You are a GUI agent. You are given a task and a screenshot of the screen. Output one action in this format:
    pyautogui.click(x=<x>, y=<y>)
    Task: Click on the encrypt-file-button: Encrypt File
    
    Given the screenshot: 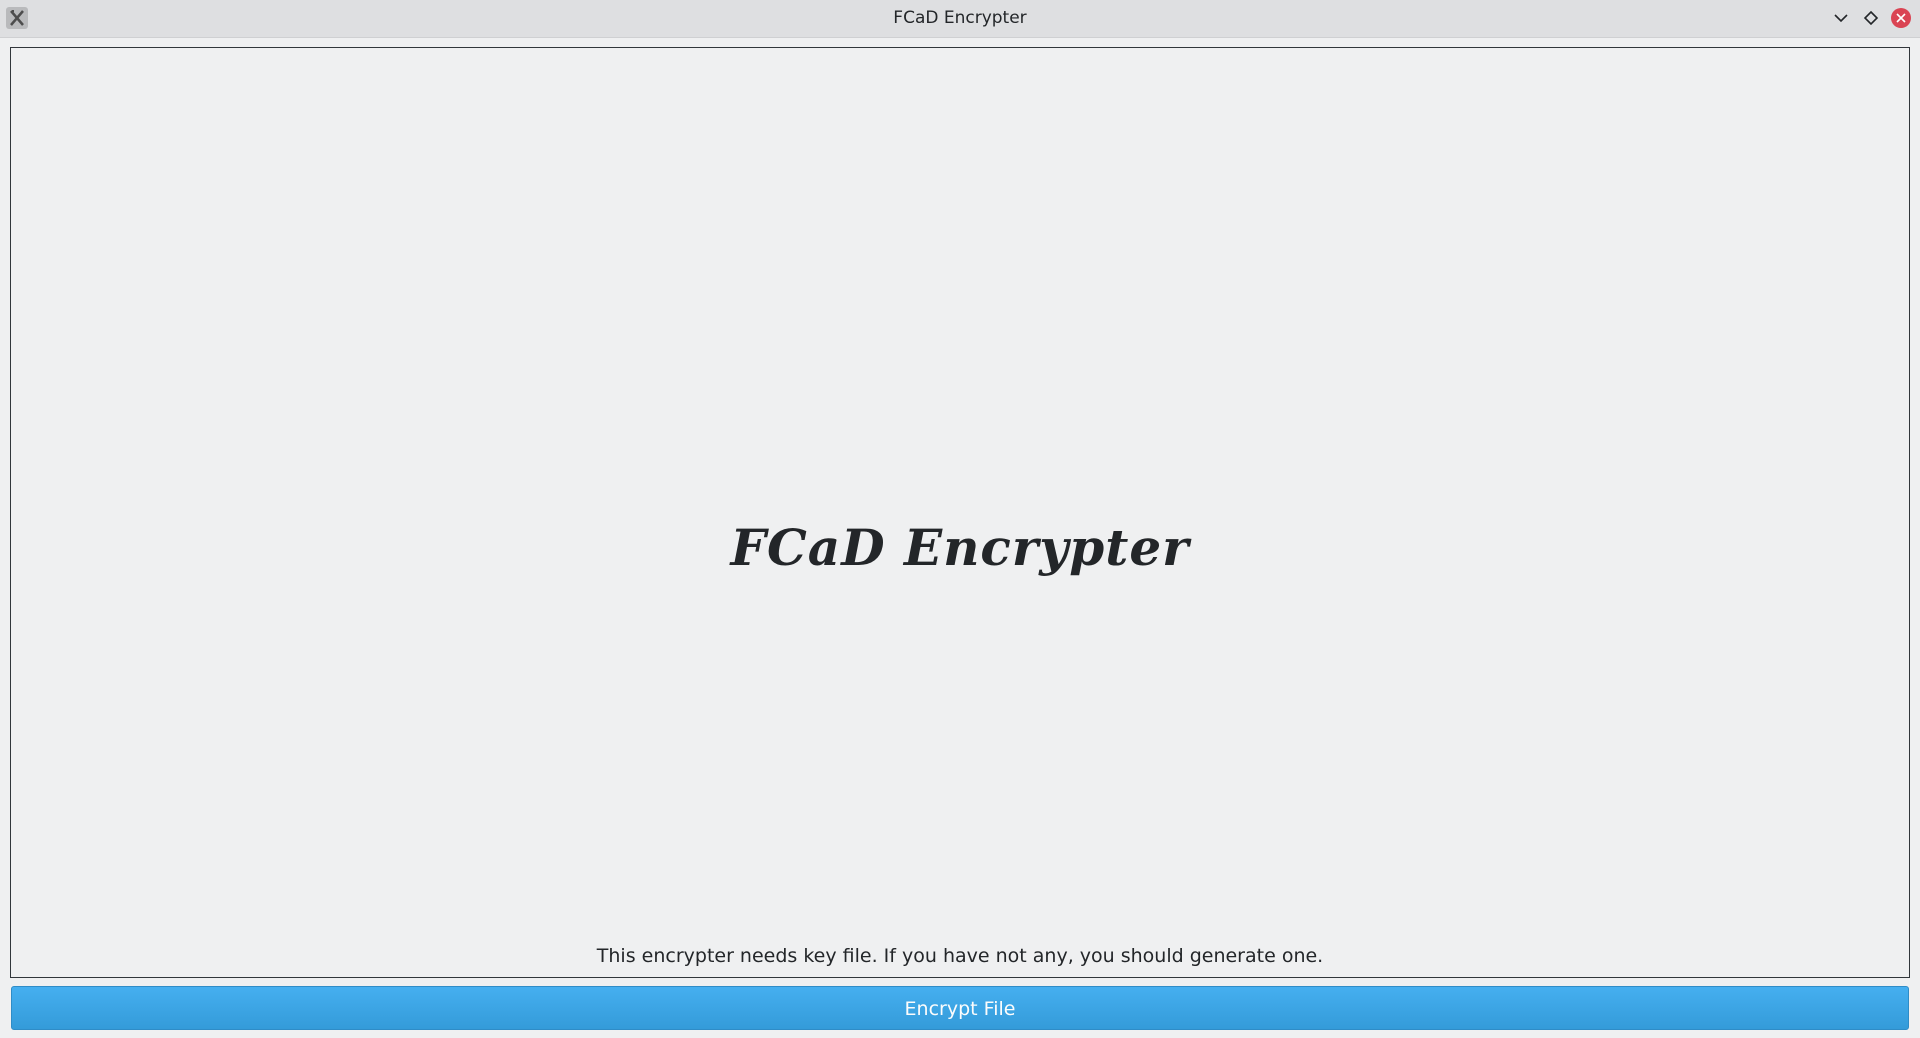 What is the action you would take?
    pyautogui.click(x=960, y=1008)
    